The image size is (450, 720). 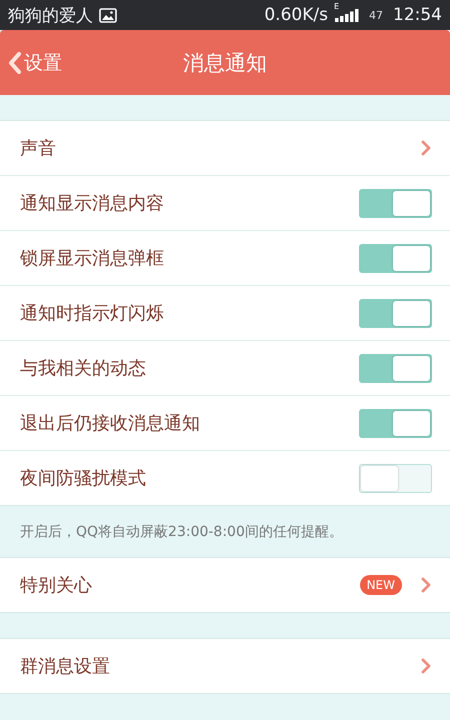 I want to click on clock: 12:54, so click(x=417, y=15).